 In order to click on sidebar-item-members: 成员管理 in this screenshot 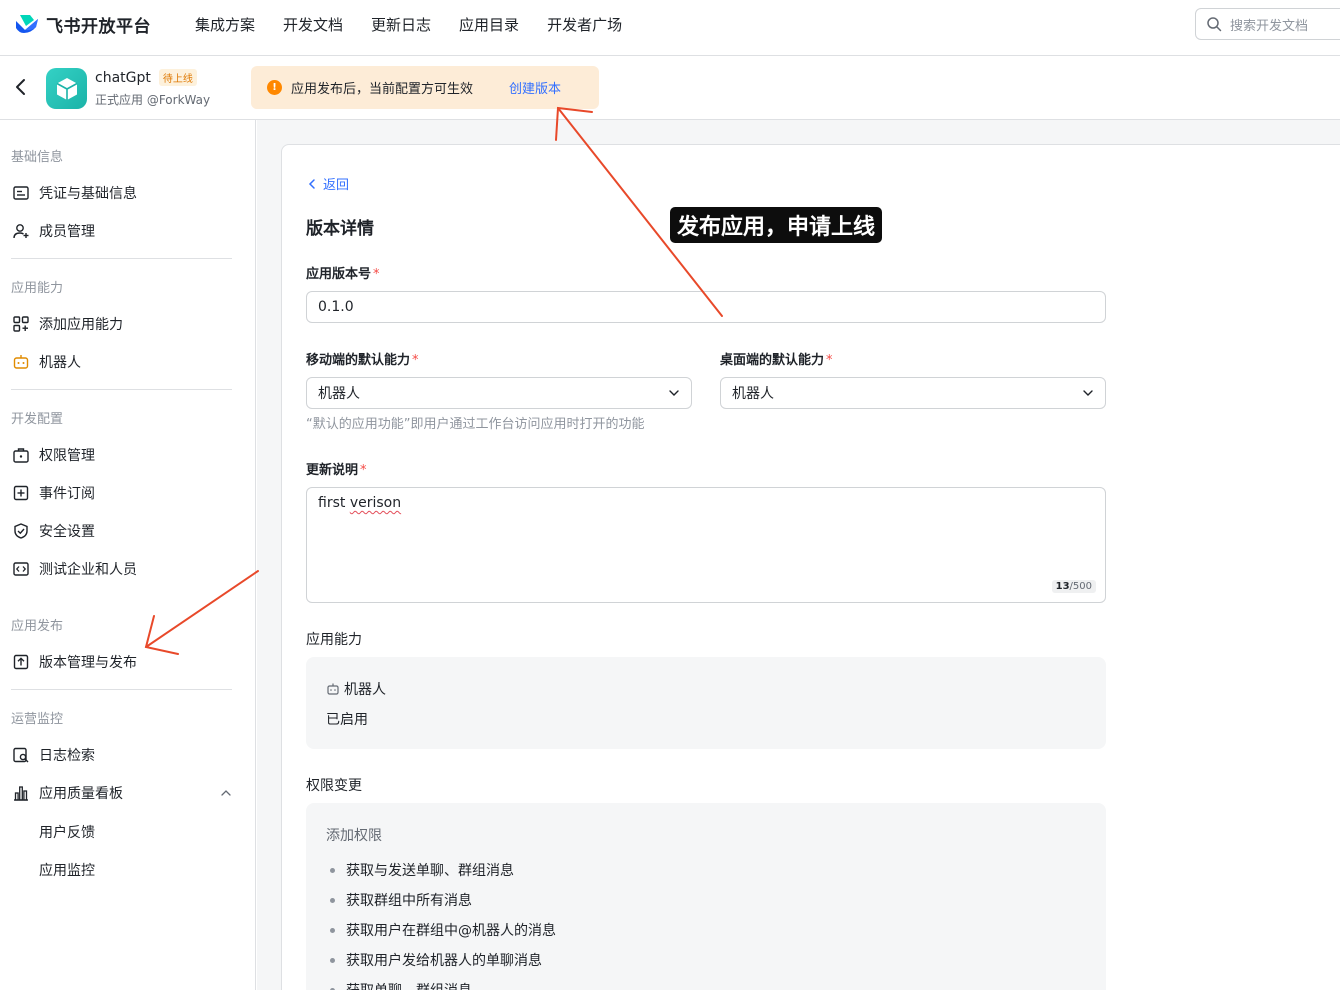, I will do `click(53, 231)`.